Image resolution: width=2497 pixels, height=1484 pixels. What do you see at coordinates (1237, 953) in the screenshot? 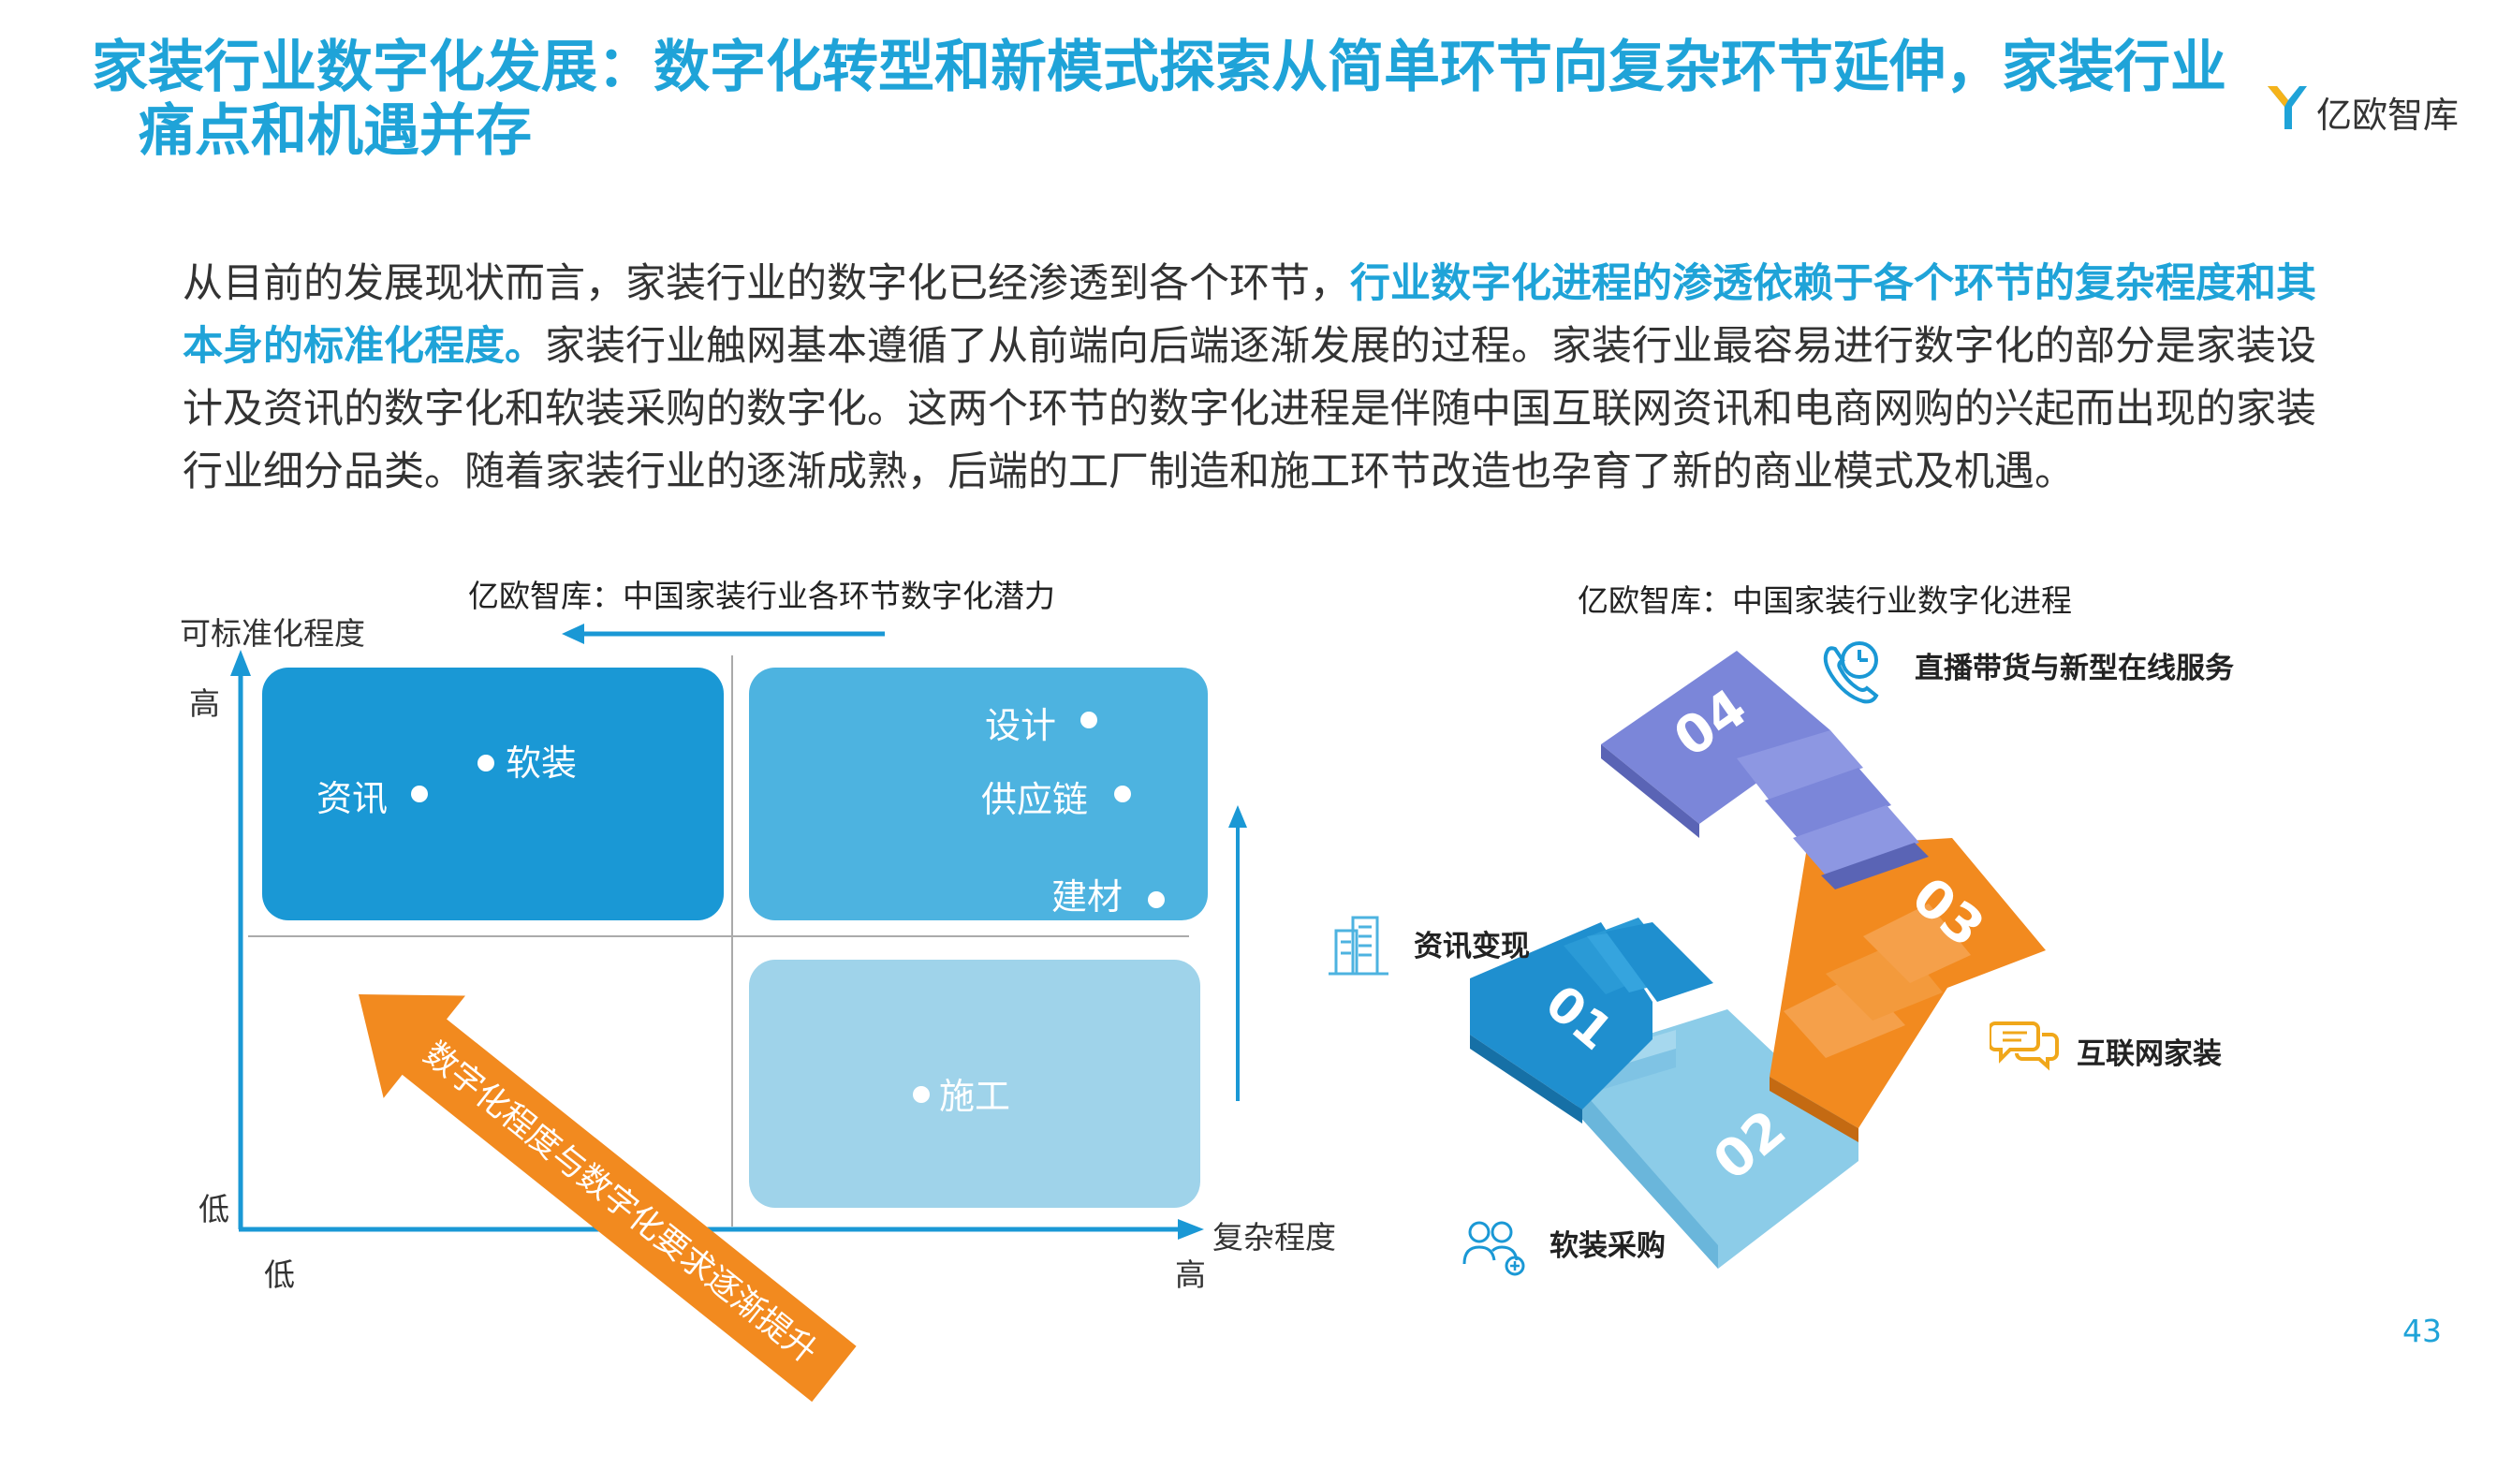
I see `up-arrow-icon` at bounding box center [1237, 953].